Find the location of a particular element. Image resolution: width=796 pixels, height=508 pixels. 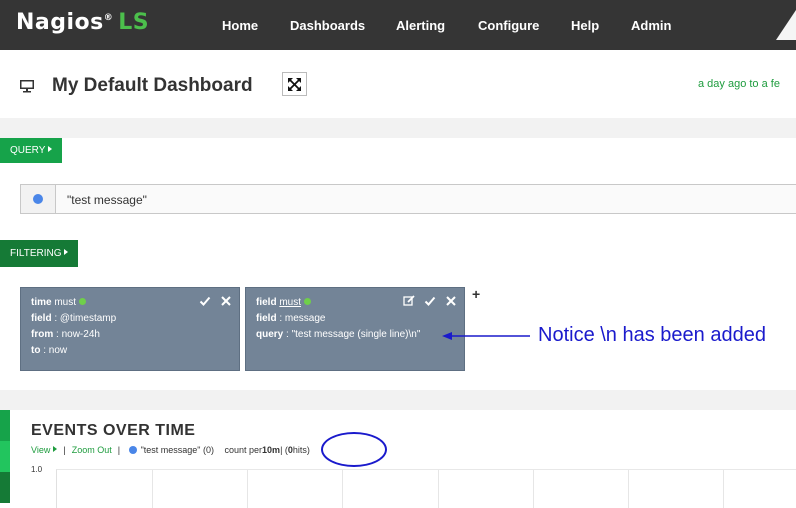

interval-info: count per 10m | (0 hits) is located at coordinates (267, 450).